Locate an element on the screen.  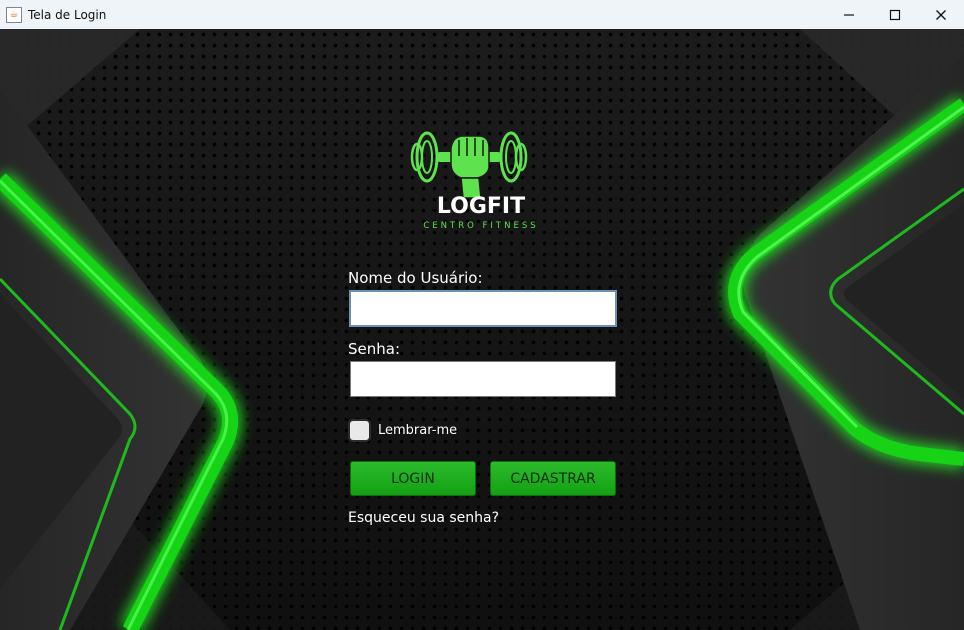
login-button: LOGIN is located at coordinates (413, 478).